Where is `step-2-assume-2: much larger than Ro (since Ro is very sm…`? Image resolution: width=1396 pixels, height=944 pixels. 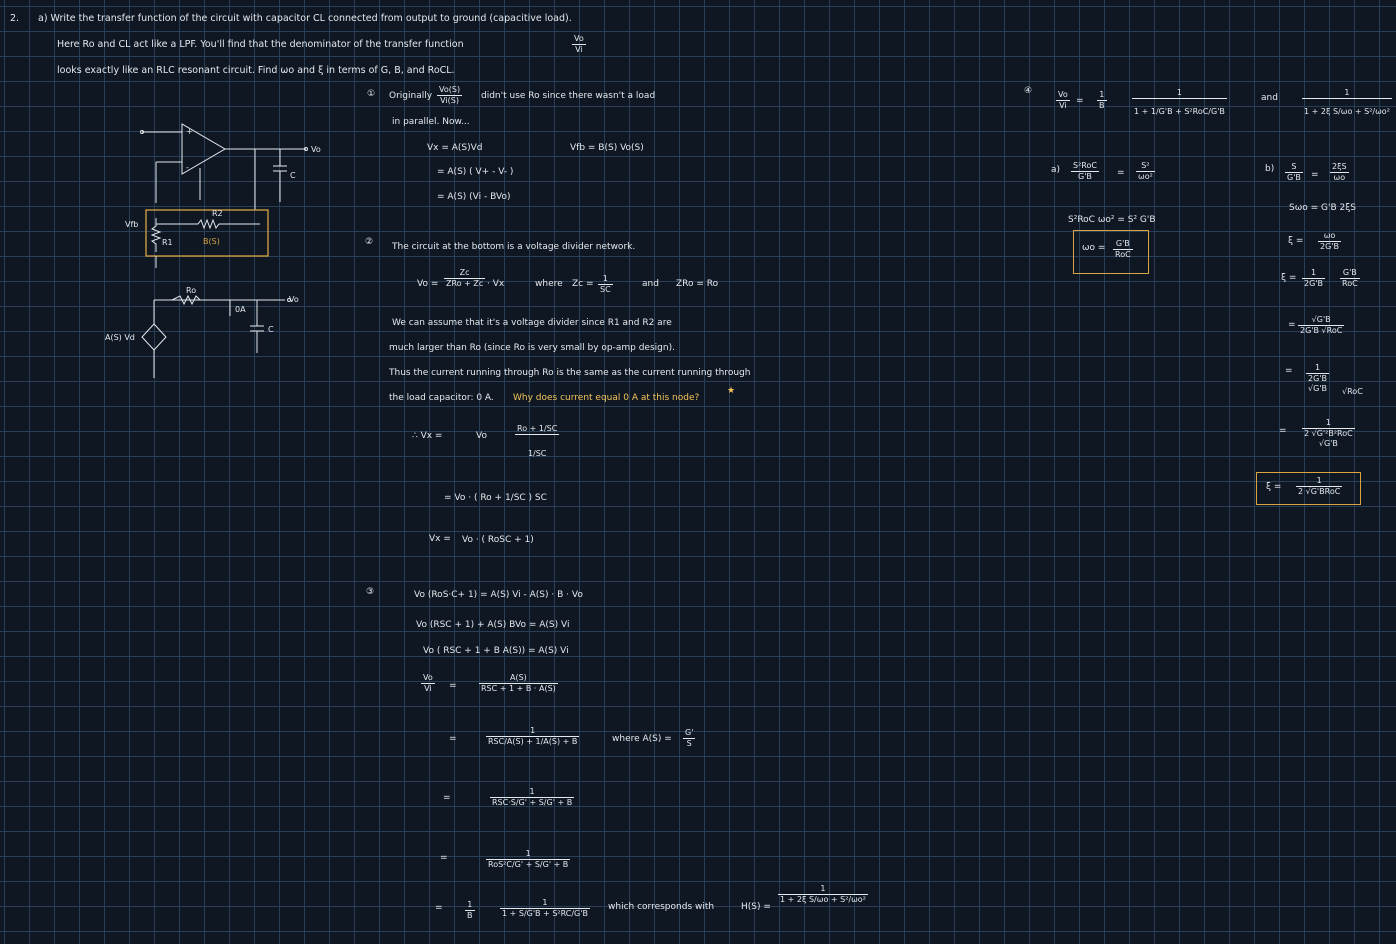 step-2-assume-2: much larger than Ro (since Ro is very sm… is located at coordinates (532, 348).